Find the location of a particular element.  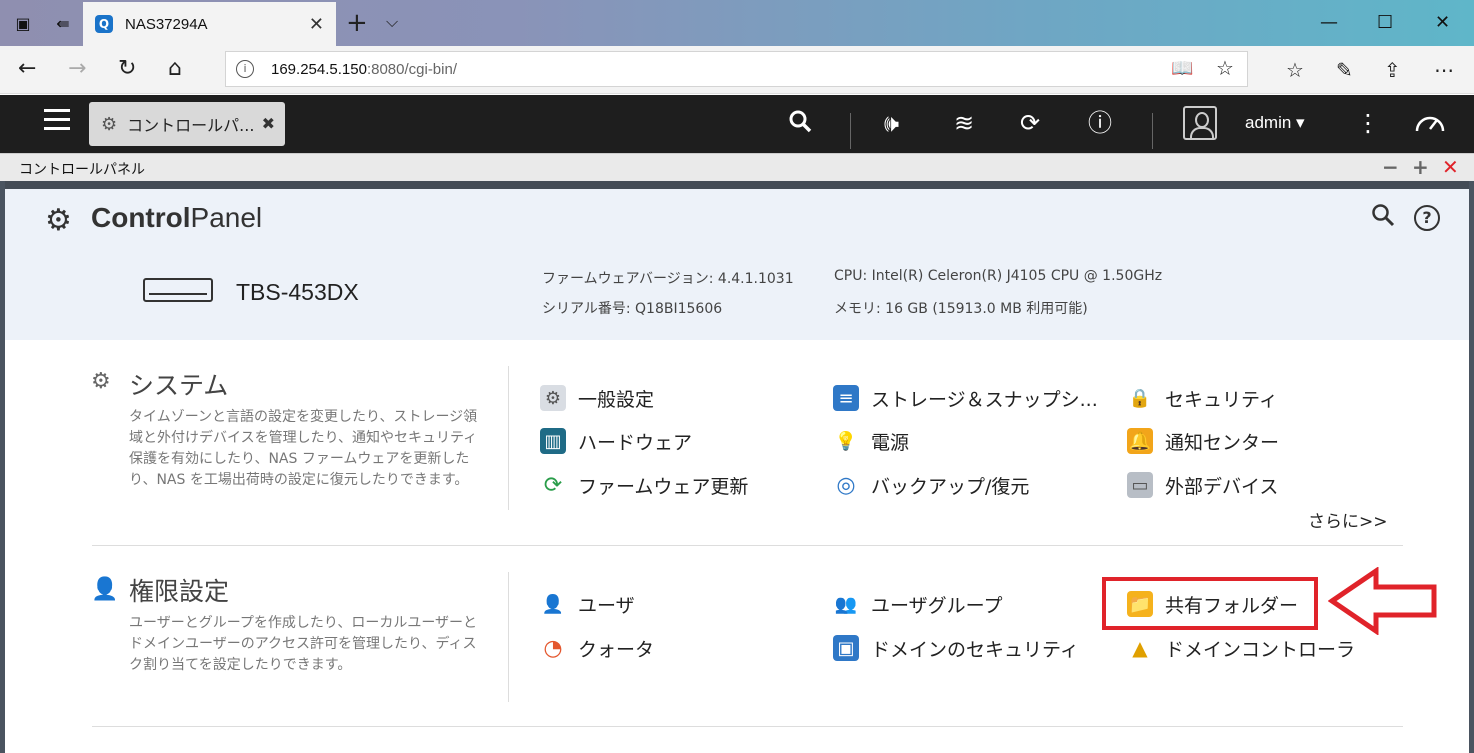

user-name: admin is located at coordinates (1268, 122).